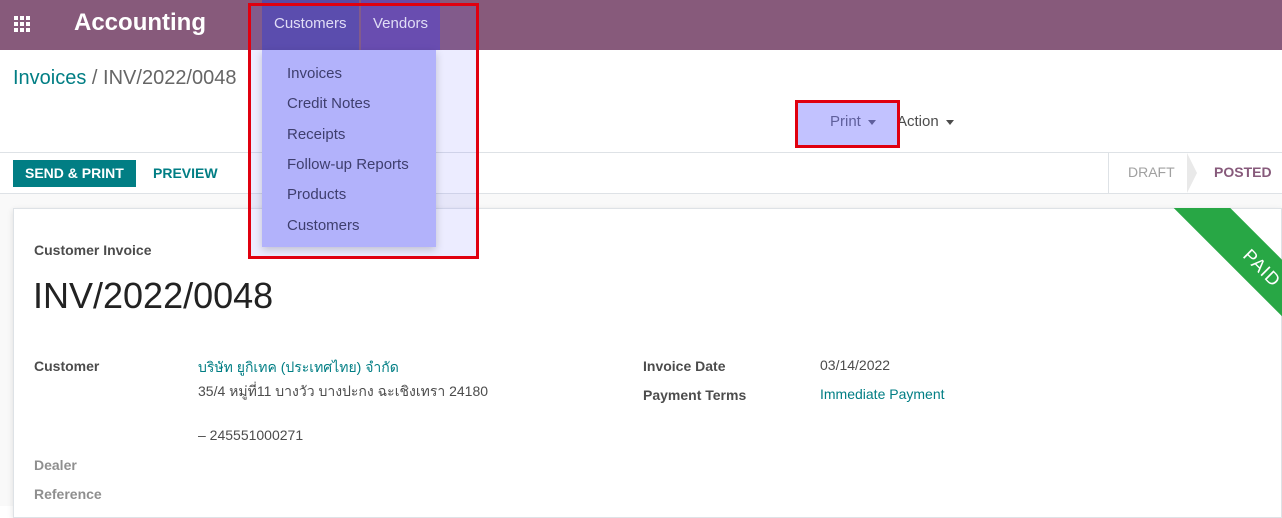 Image resolution: width=1282 pixels, height=518 pixels. What do you see at coordinates (251, 435) in the screenshot?
I see `customer-tax-id: – 245551000271` at bounding box center [251, 435].